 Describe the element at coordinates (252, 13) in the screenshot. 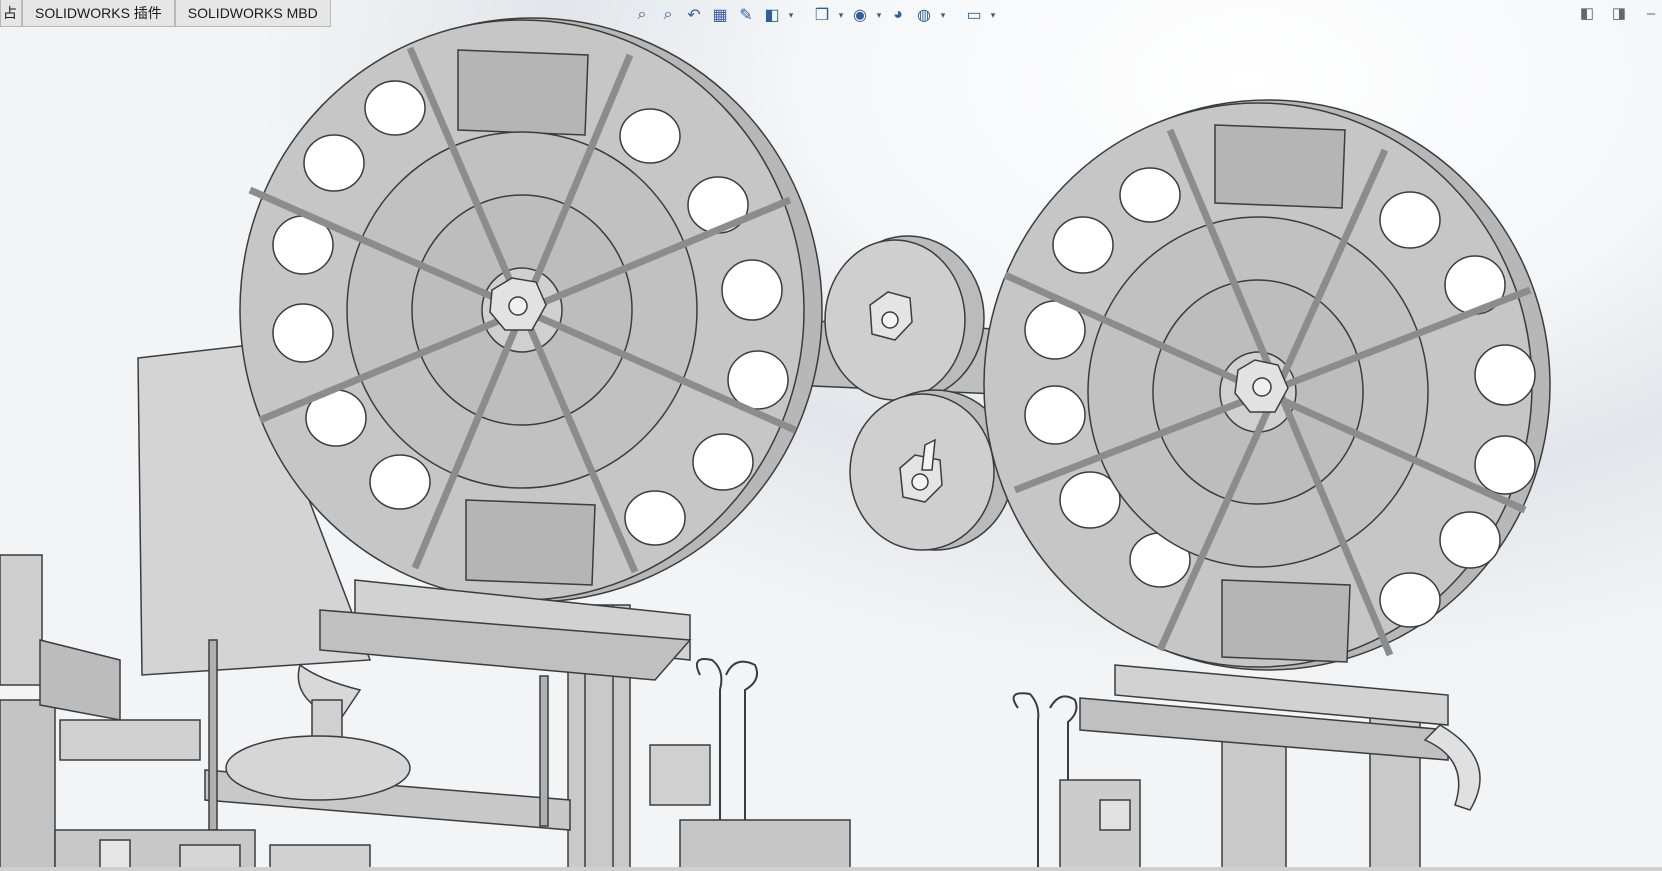

I see `tab-solidworks-mbd: SOLIDWORKS MBD` at that location.